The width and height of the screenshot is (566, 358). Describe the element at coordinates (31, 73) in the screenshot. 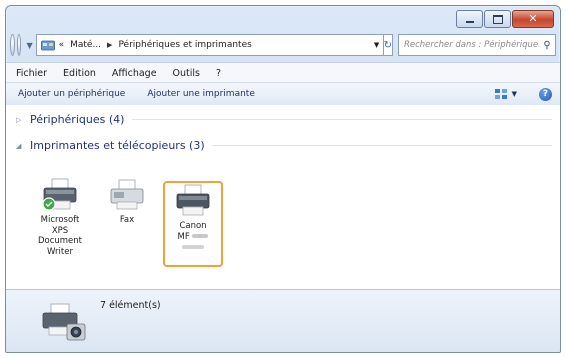

I see `menu-fichier: Fichier` at that location.